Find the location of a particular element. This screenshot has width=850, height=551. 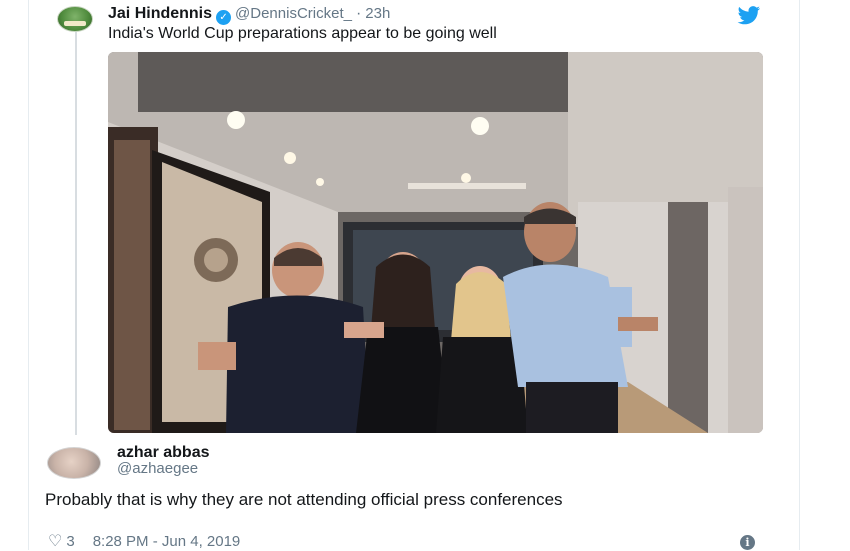

like-count: 3 is located at coordinates (70, 541).